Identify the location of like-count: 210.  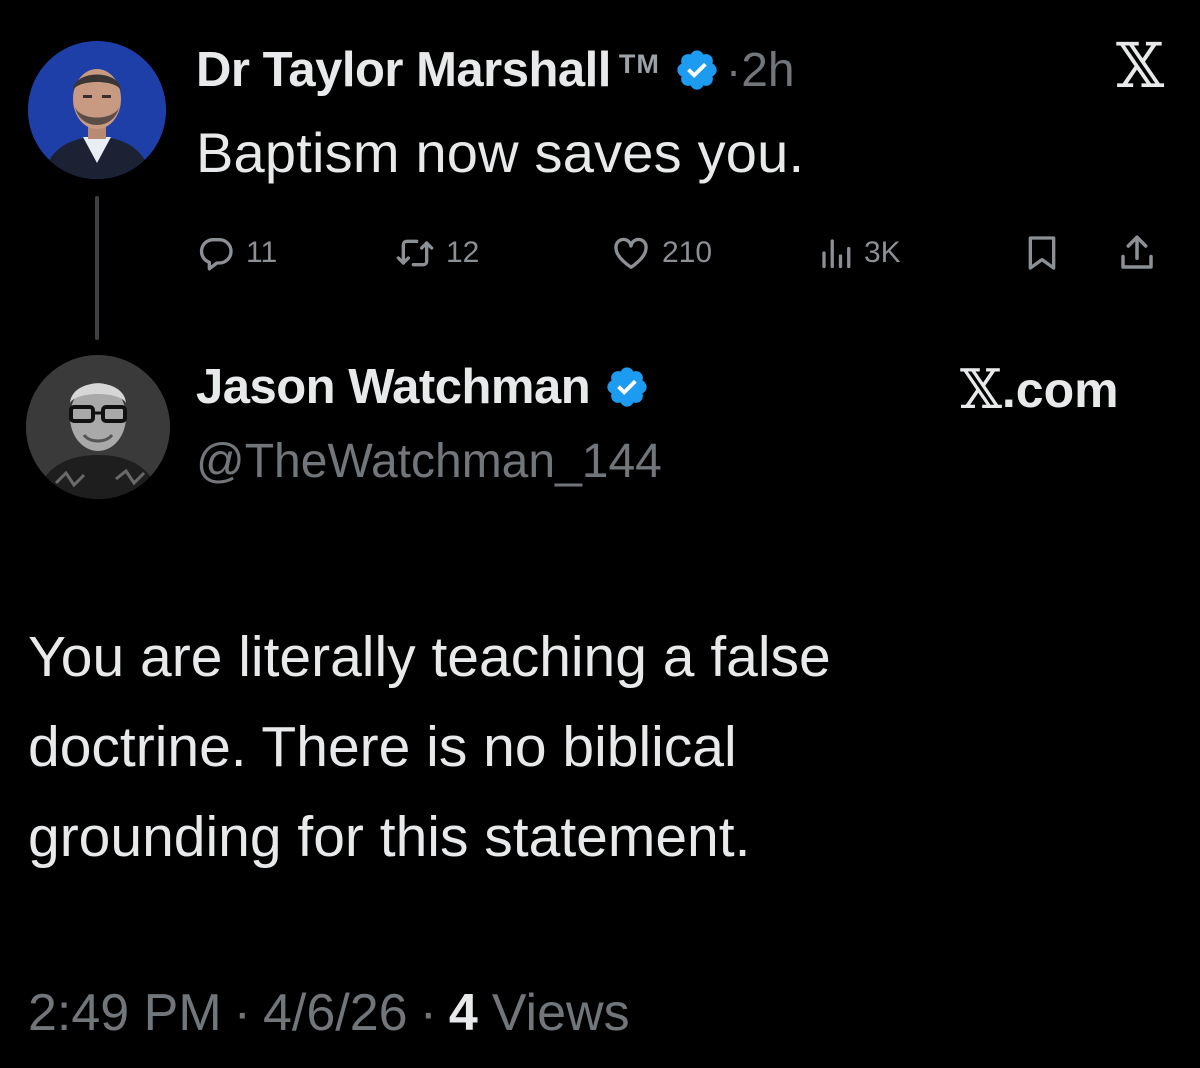
(687, 252).